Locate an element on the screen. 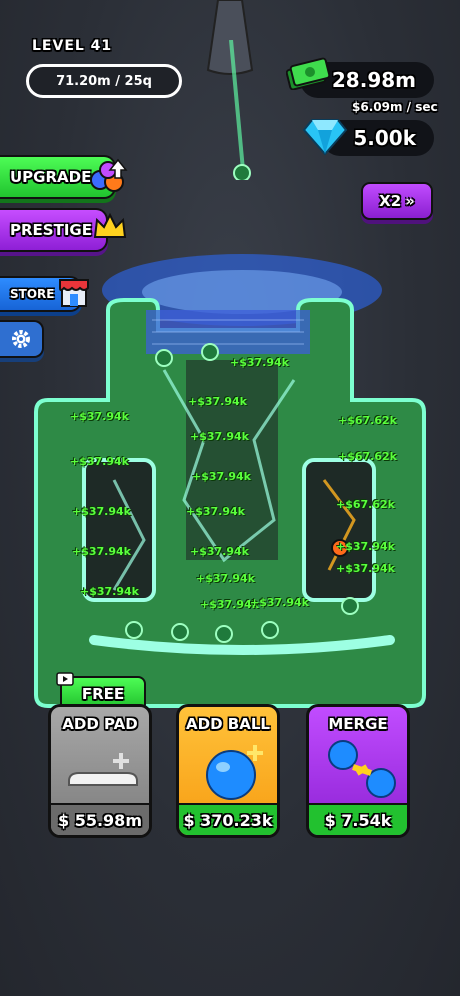  upgrade-label: UPGRADE is located at coordinates (51, 177).